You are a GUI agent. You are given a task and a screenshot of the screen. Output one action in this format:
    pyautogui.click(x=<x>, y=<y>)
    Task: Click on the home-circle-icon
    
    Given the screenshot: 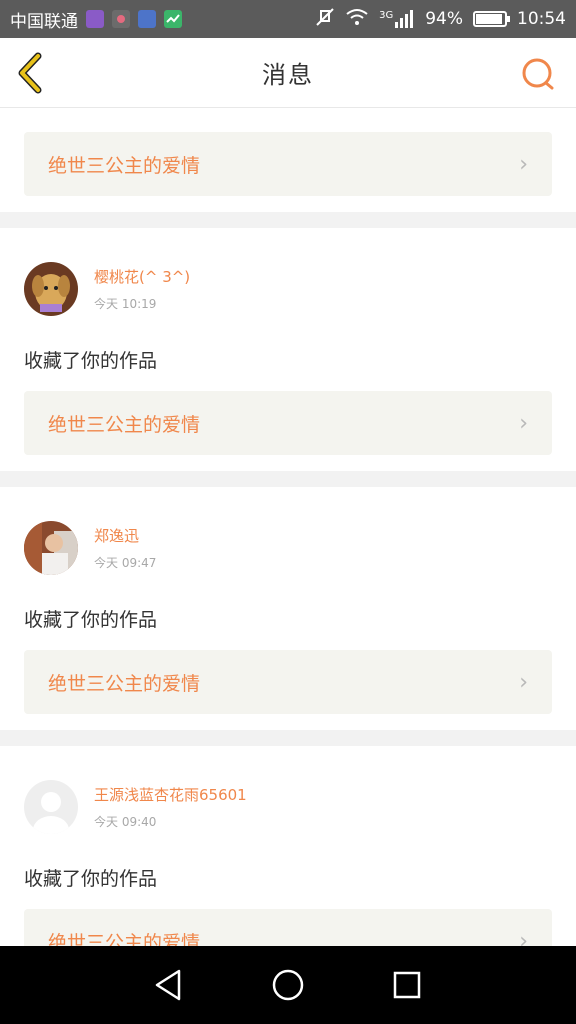 What is the action you would take?
    pyautogui.click(x=288, y=985)
    